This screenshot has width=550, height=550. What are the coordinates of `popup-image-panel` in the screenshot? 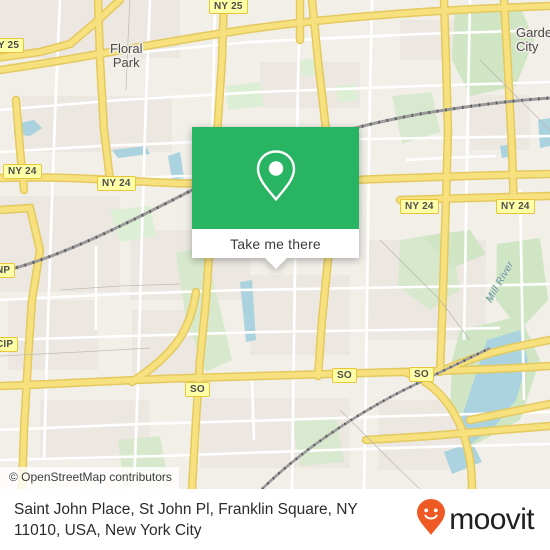 It's located at (275, 178).